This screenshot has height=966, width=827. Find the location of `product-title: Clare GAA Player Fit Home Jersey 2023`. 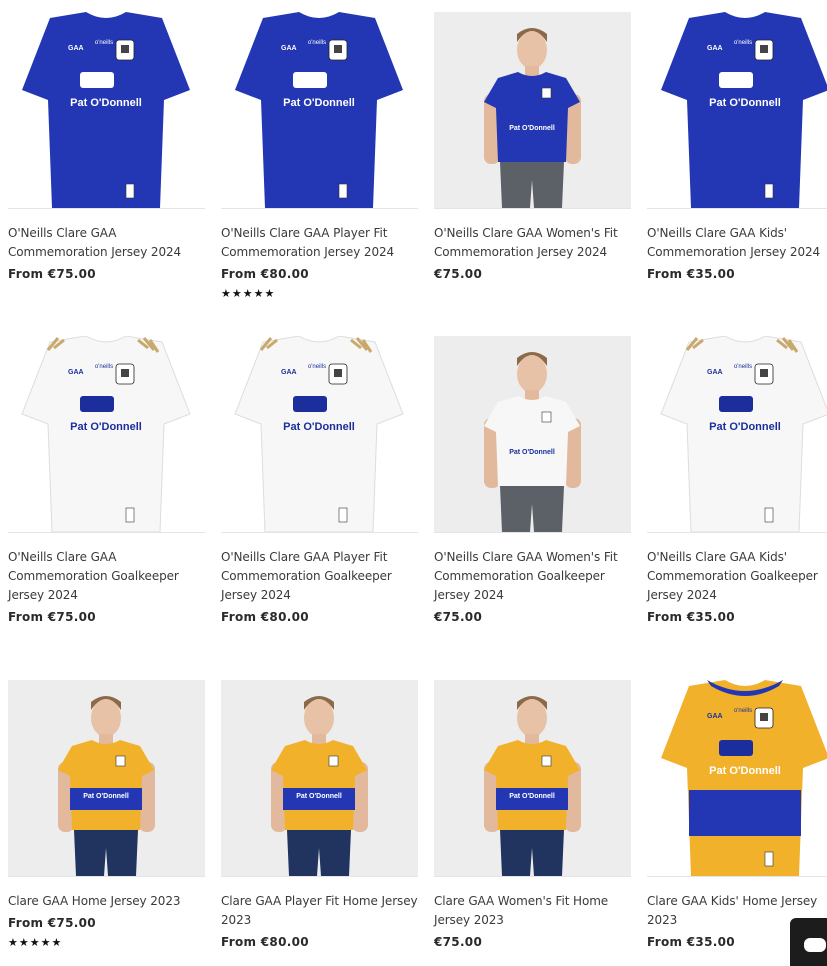

product-title: Clare GAA Player Fit Home Jersey 2023 is located at coordinates (319, 911).